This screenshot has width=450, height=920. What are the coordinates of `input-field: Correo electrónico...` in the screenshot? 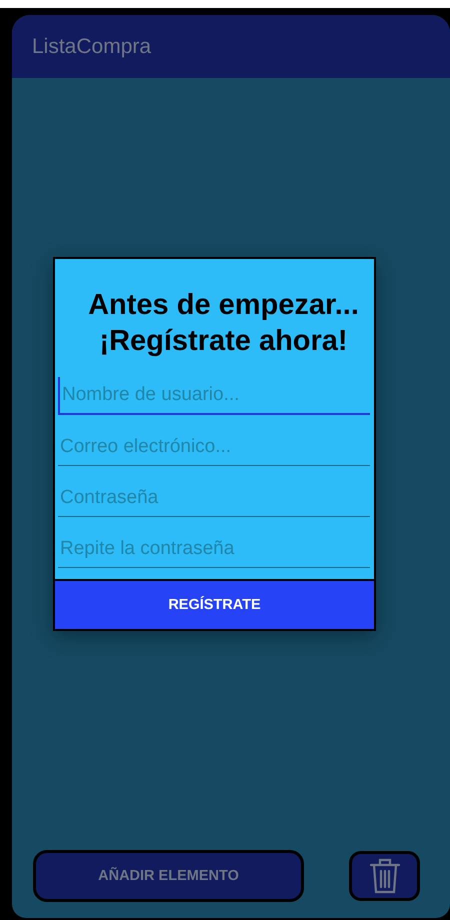 It's located at (214, 447).